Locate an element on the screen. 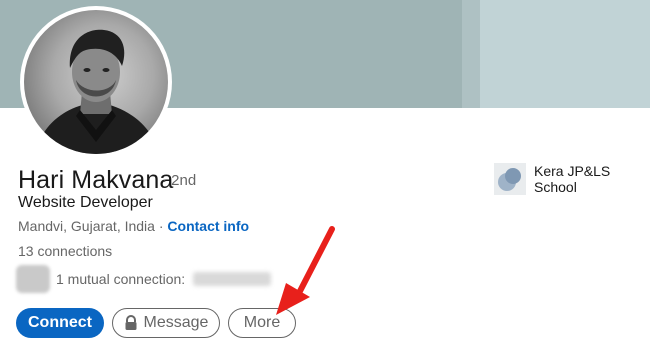 This screenshot has height=342, width=650. mutual-connection-text: 1 mutual connection: is located at coordinates (121, 279).